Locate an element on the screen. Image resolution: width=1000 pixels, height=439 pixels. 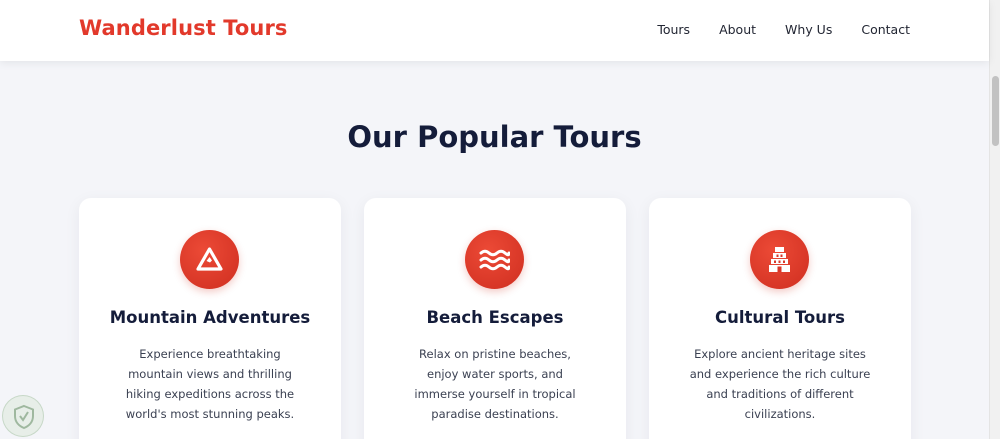
card-title: Cultural Tours is located at coordinates (780, 317).